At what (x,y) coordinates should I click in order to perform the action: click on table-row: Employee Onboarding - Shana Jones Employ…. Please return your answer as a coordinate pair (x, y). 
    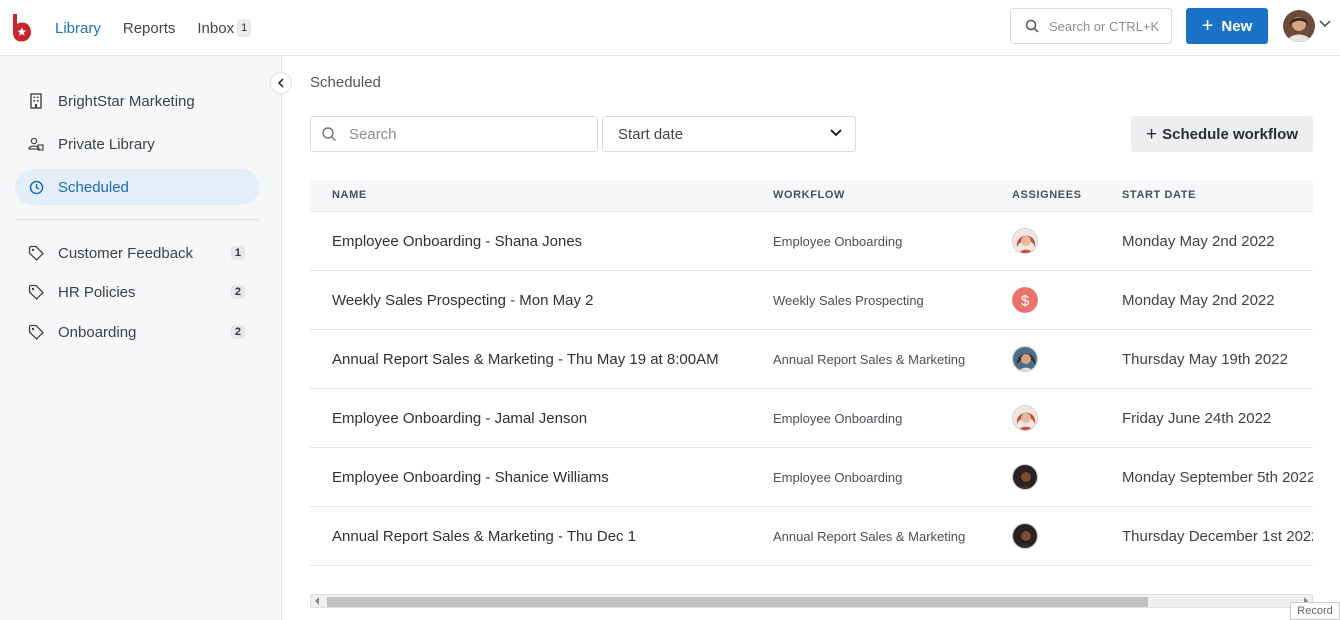
    Looking at the image, I should click on (811, 241).